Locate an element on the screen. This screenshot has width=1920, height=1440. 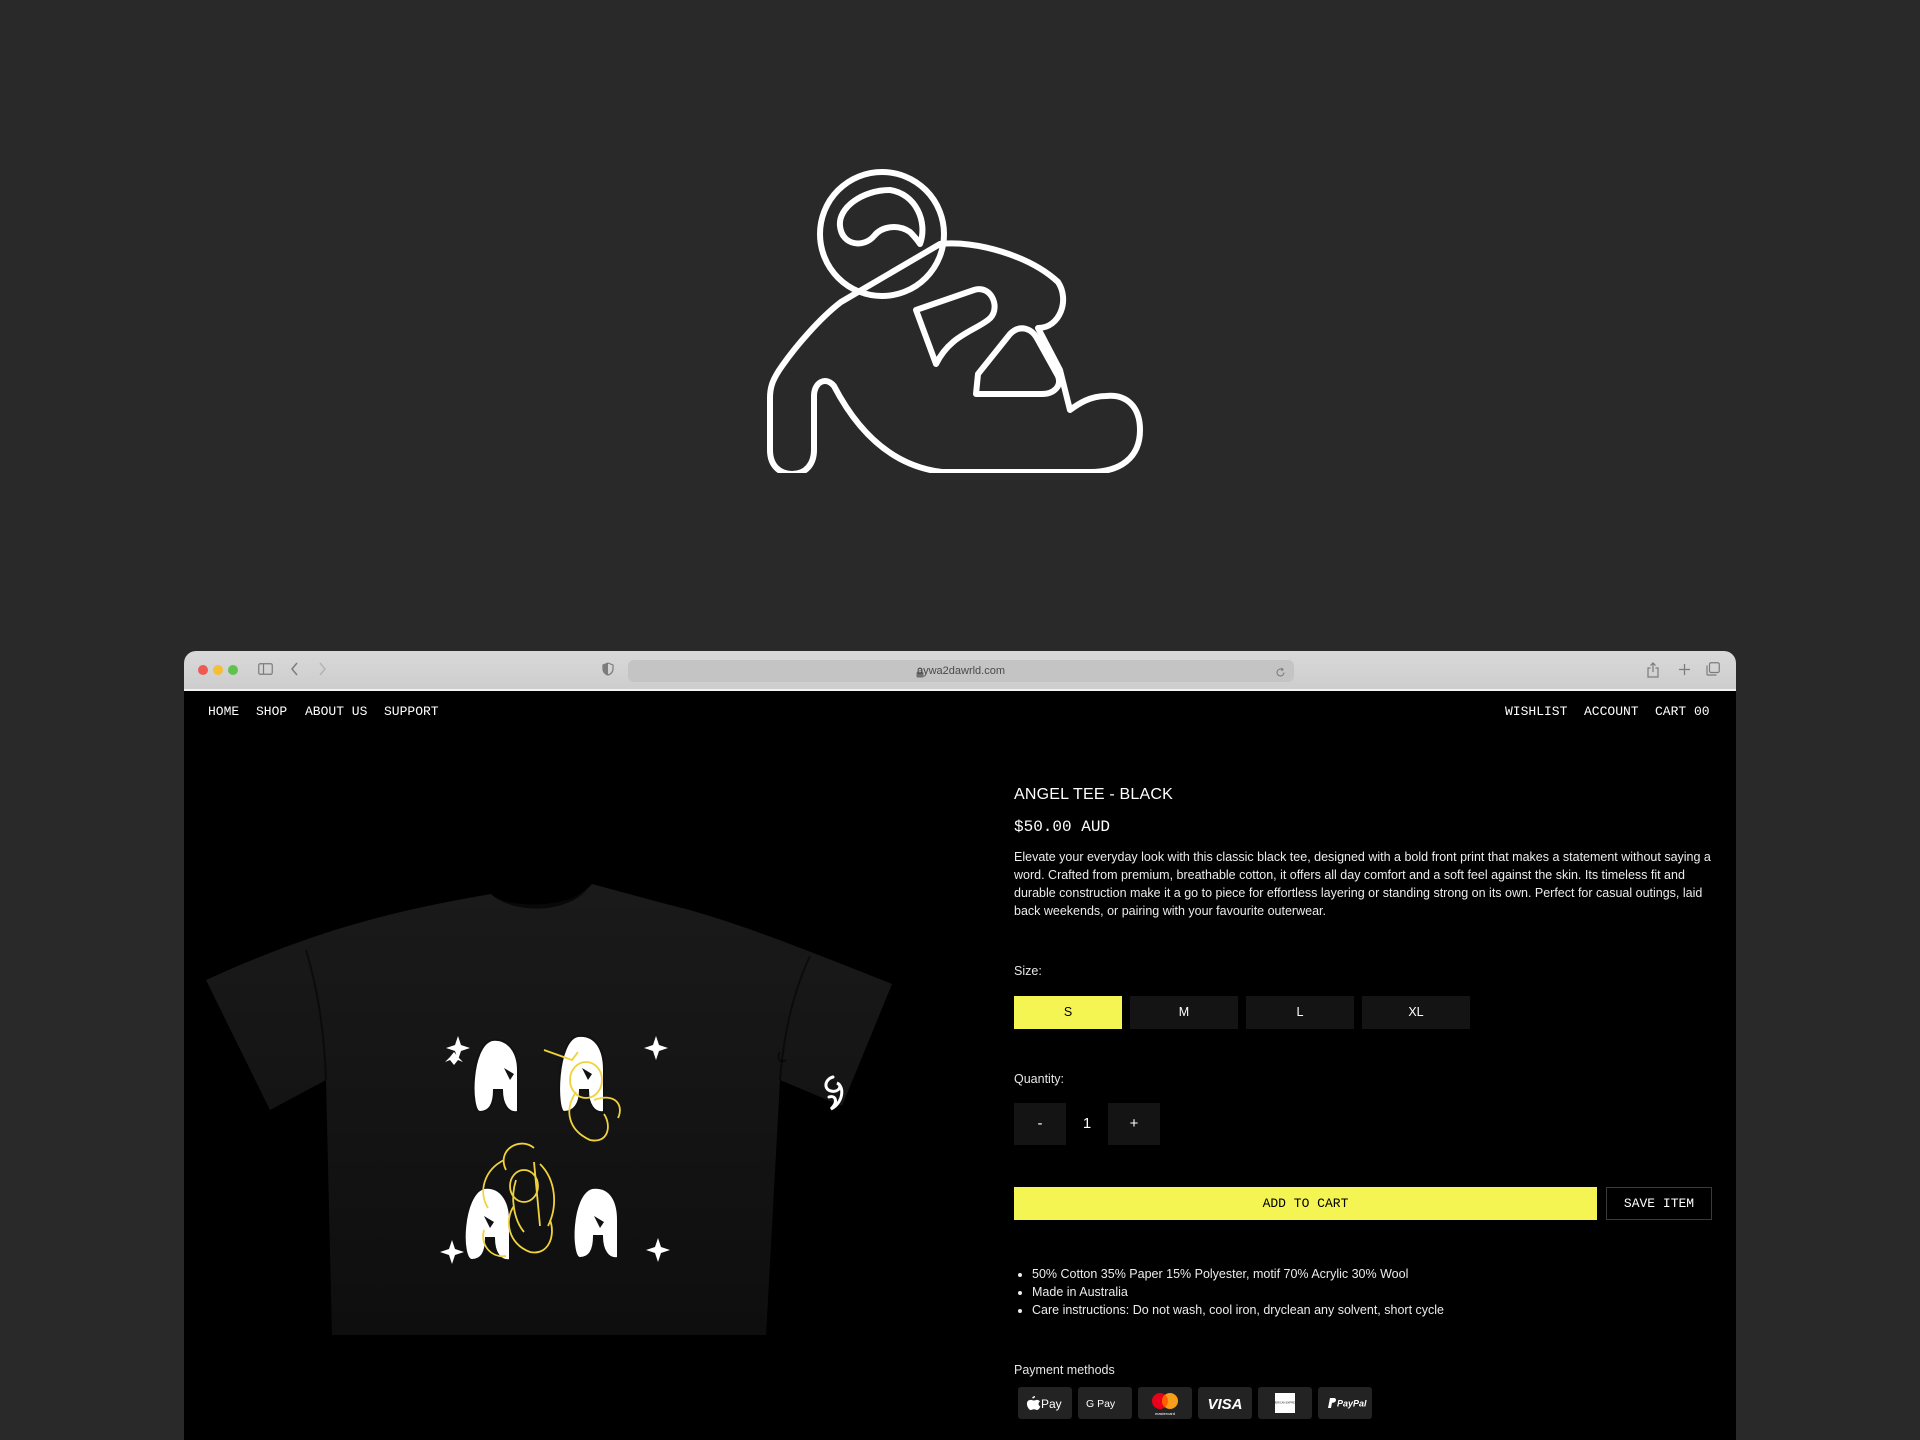
product-image is located at coordinates (556, 1107).